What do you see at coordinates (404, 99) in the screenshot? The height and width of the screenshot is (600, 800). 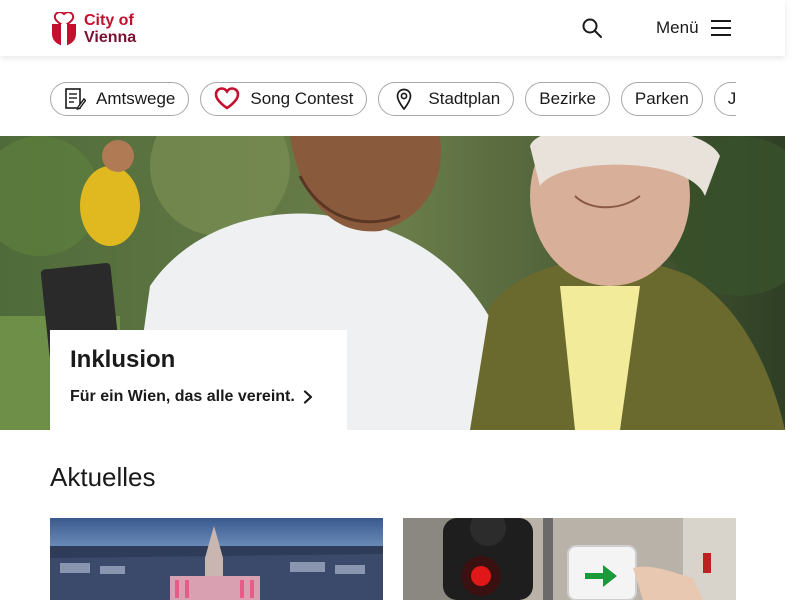 I see `map-pin-icon` at bounding box center [404, 99].